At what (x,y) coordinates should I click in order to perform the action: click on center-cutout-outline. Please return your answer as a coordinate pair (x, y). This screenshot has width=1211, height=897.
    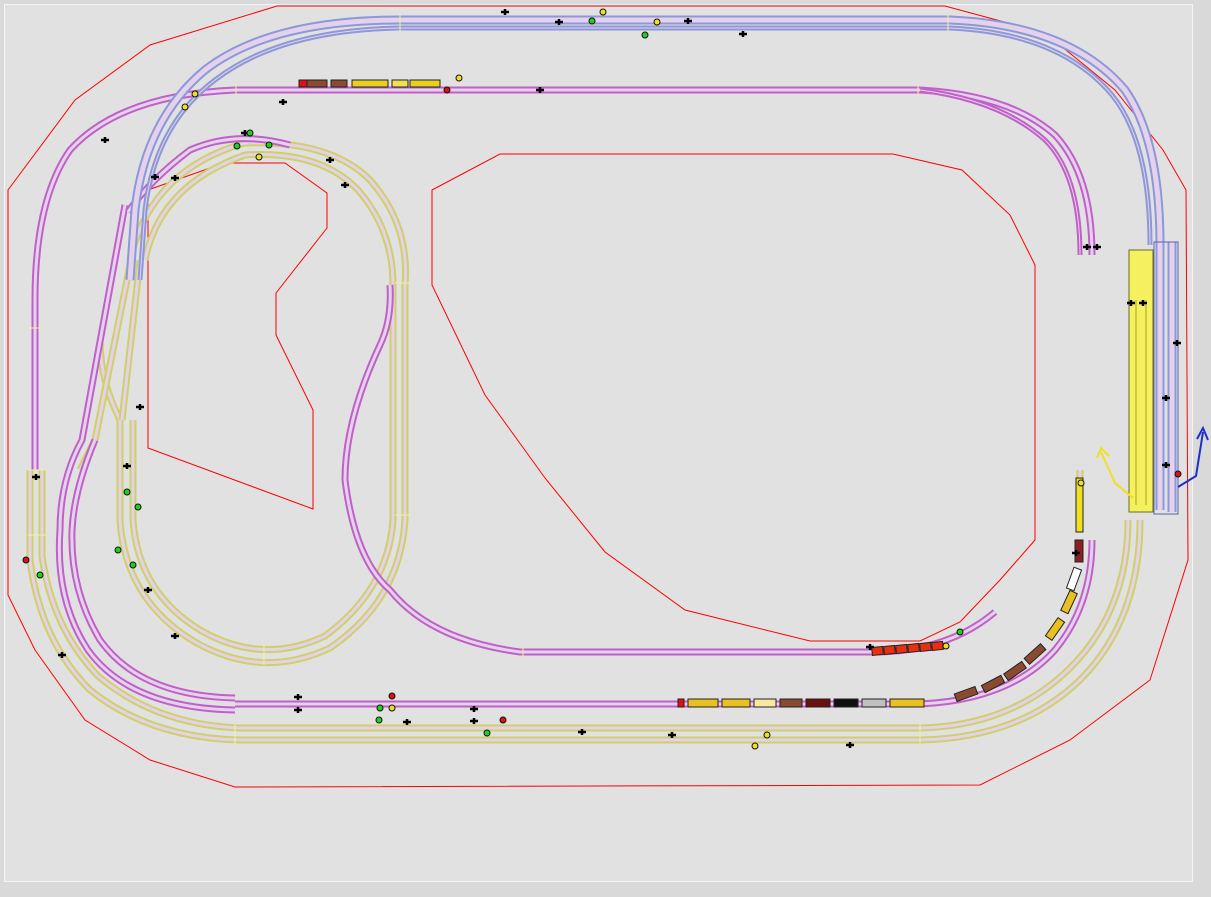
    Looking at the image, I should click on (237, 336).